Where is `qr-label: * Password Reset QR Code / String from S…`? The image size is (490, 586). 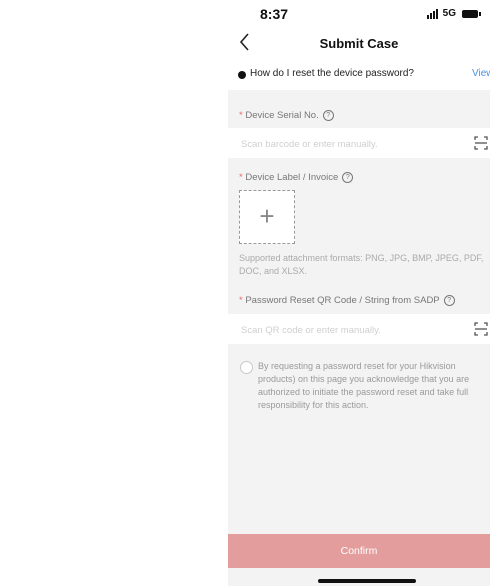 qr-label: * Password Reset QR Code / String from S… is located at coordinates (347, 300).